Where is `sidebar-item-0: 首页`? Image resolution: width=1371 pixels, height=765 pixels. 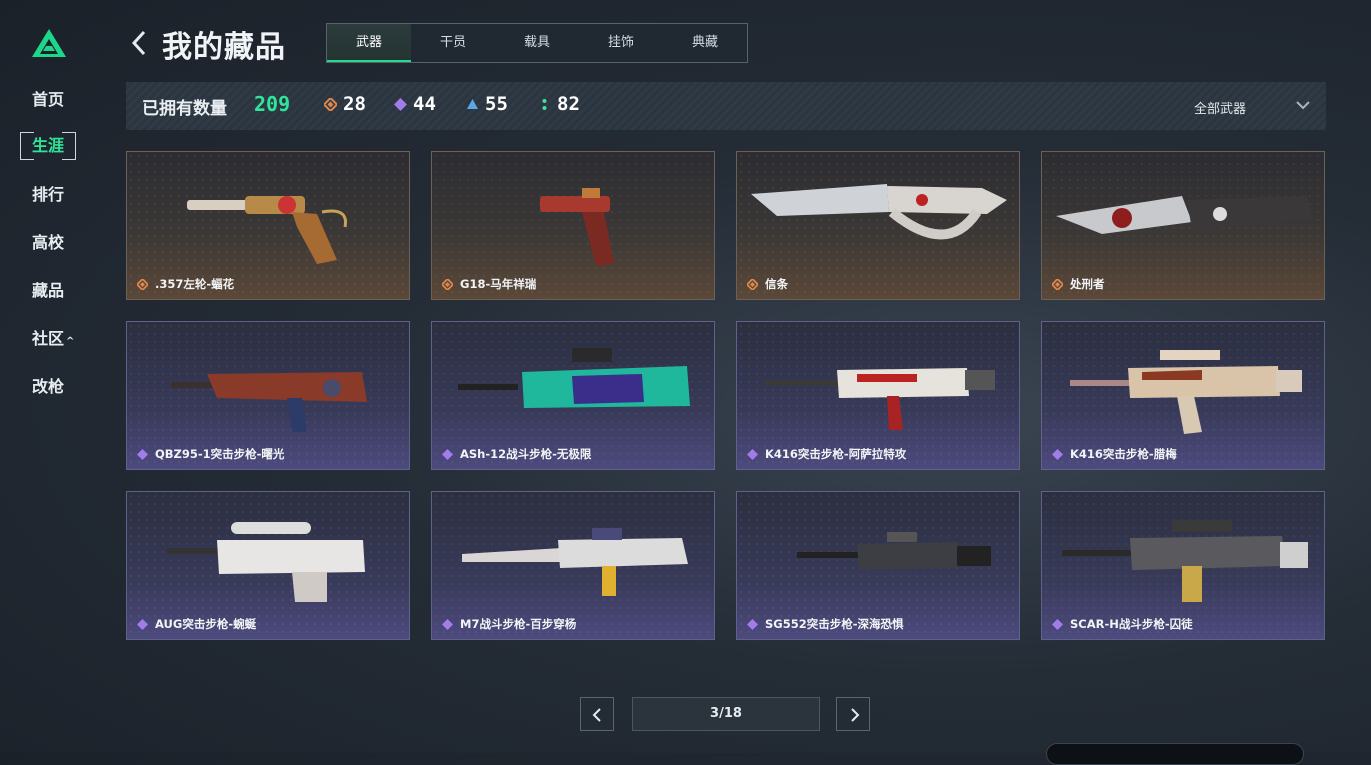 sidebar-item-0: 首页 is located at coordinates (50, 100).